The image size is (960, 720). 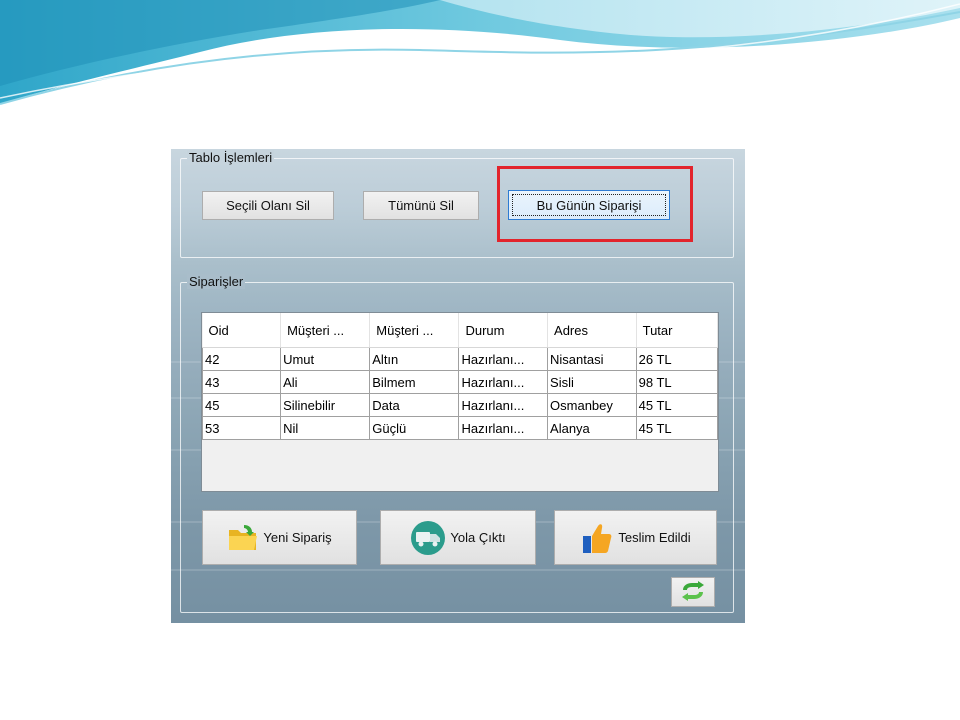 I want to click on orders-group-label: Siparişler, so click(x=216, y=281).